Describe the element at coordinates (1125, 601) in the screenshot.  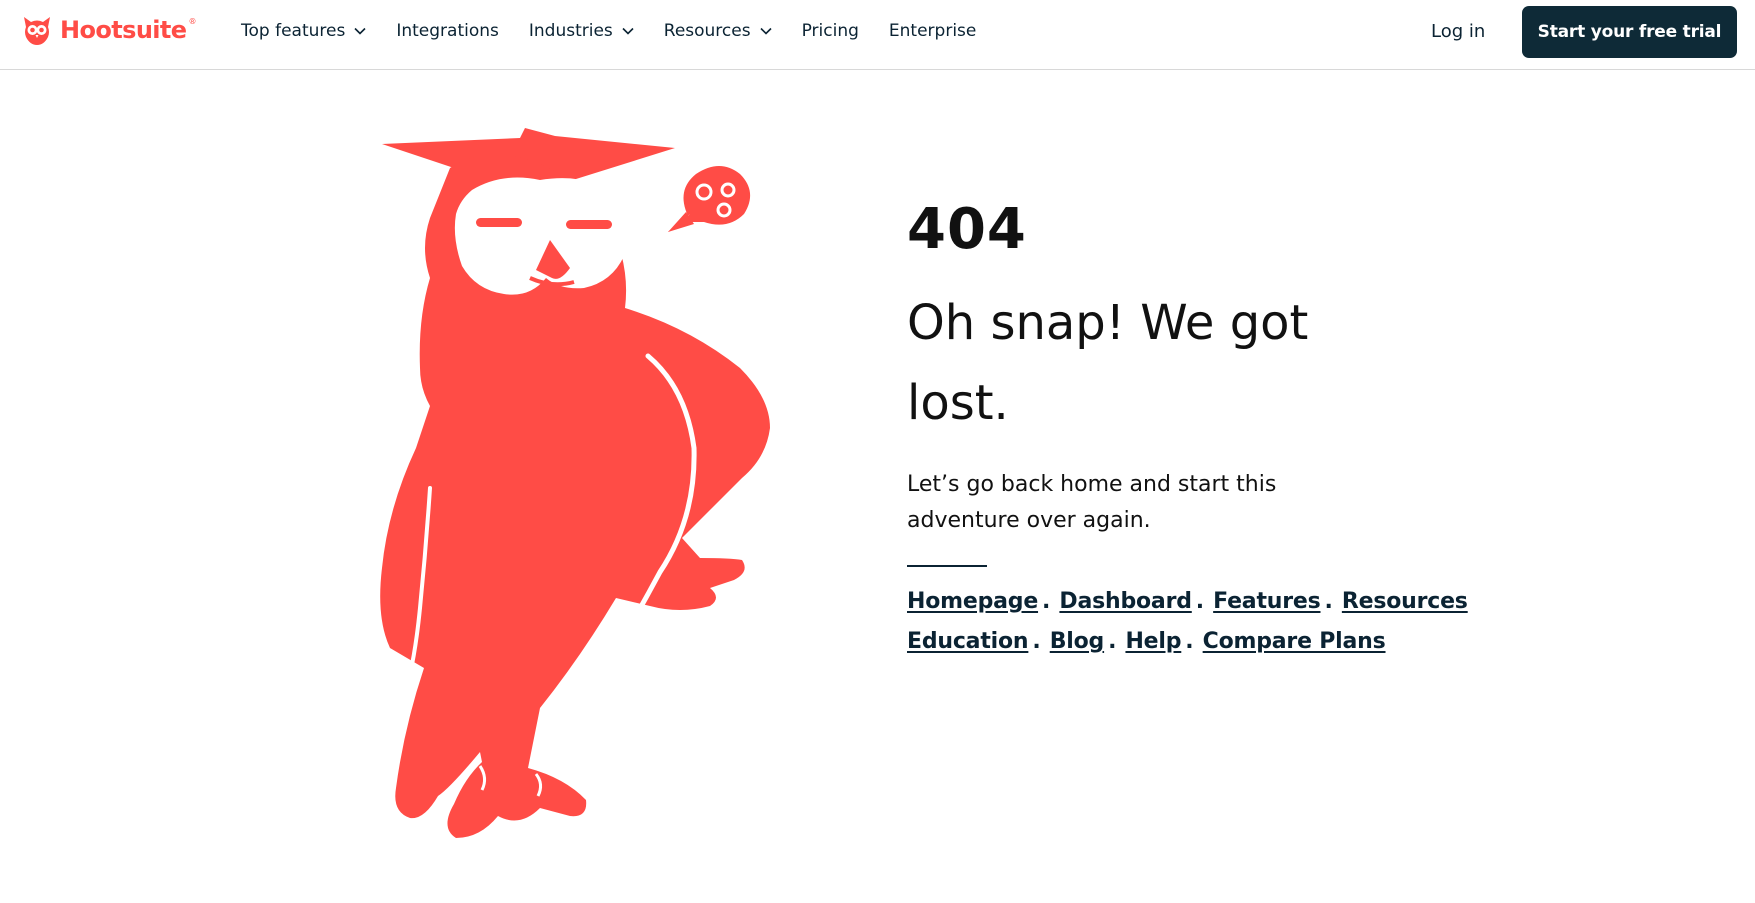
I see `link-dashboard: Dashboard` at that location.